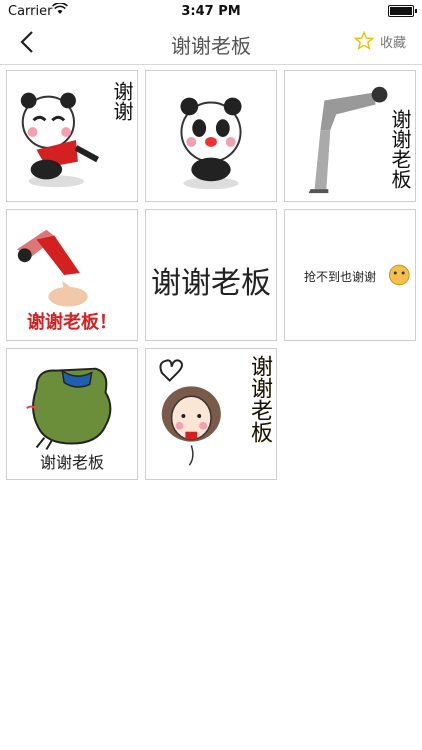 The image size is (422, 750). What do you see at coordinates (211, 143) in the screenshot?
I see `panda-sticker-image` at bounding box center [211, 143].